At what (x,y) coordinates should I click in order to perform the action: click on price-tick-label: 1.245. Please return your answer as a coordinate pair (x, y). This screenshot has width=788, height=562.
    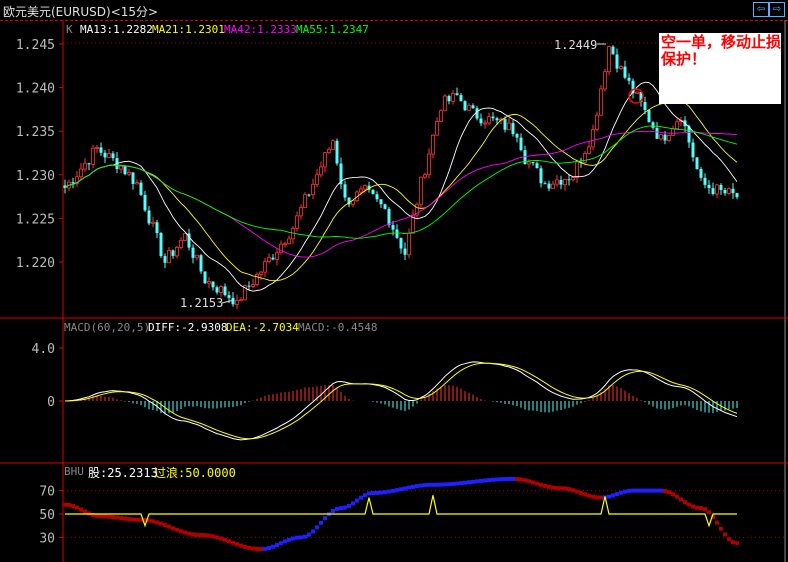
    Looking at the image, I should click on (35, 45).